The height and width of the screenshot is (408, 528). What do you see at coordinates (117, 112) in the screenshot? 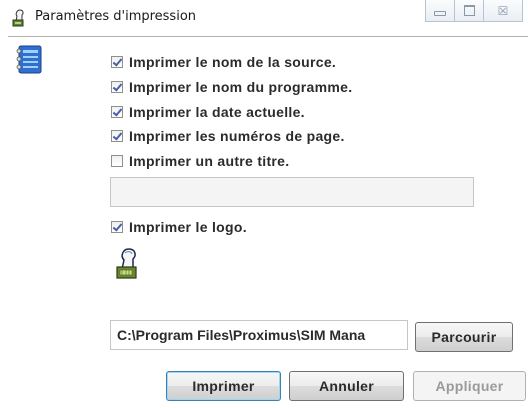
I see `current-date-checkbox` at bounding box center [117, 112].